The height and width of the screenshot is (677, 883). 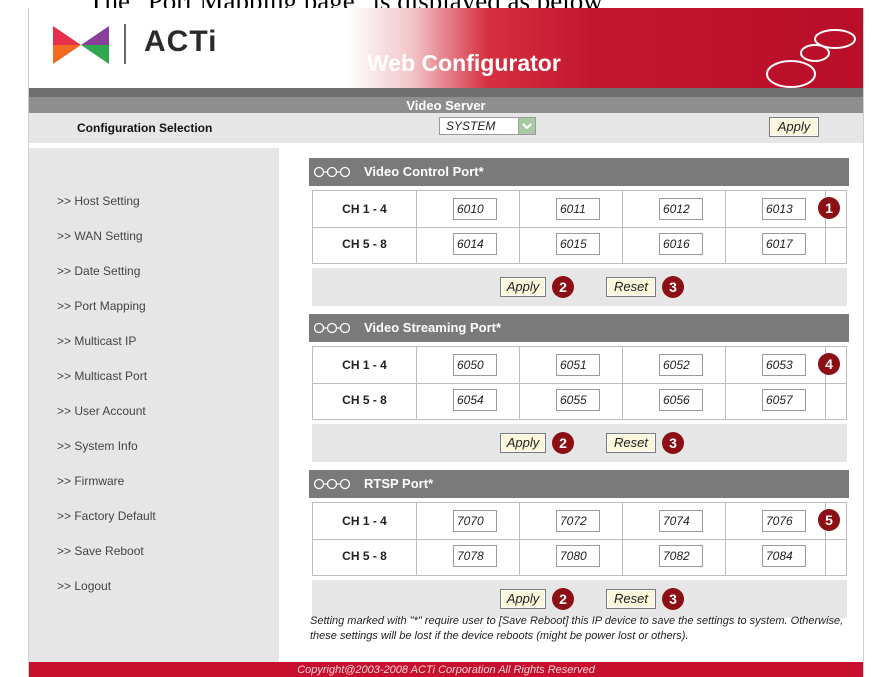 What do you see at coordinates (145, 128) in the screenshot?
I see `configuration-selection-label: Configuration Selection` at bounding box center [145, 128].